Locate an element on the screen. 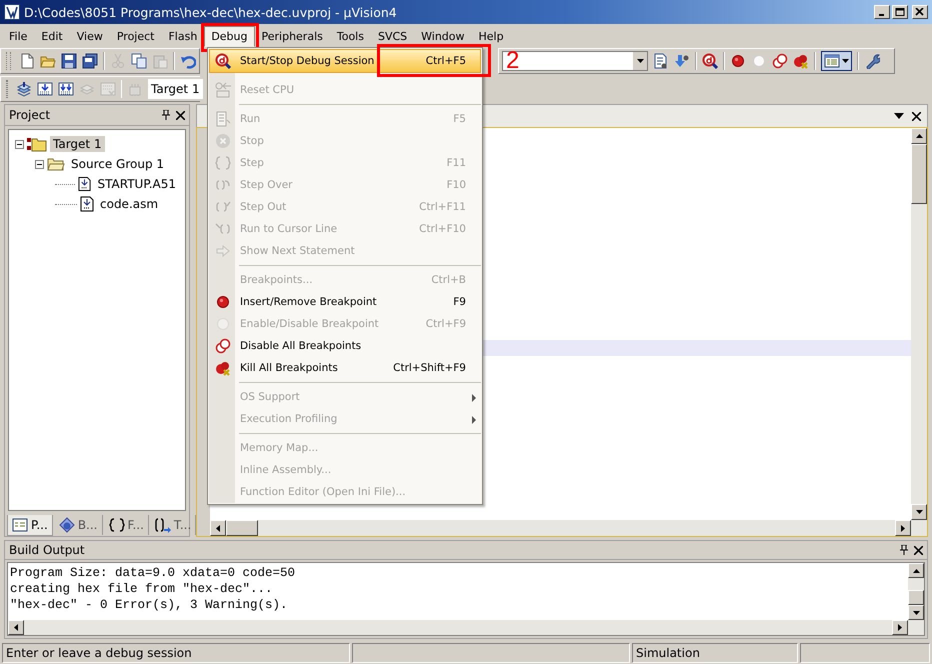  menu-item: Edit is located at coordinates (52, 36).